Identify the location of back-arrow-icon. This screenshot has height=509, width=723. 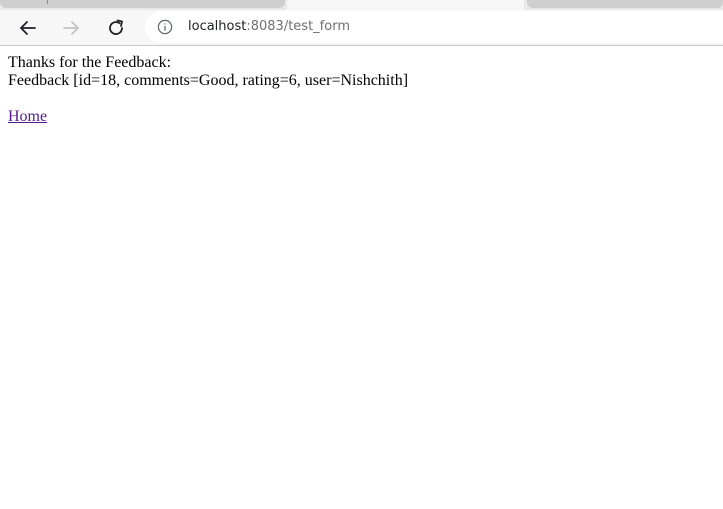
(28, 28).